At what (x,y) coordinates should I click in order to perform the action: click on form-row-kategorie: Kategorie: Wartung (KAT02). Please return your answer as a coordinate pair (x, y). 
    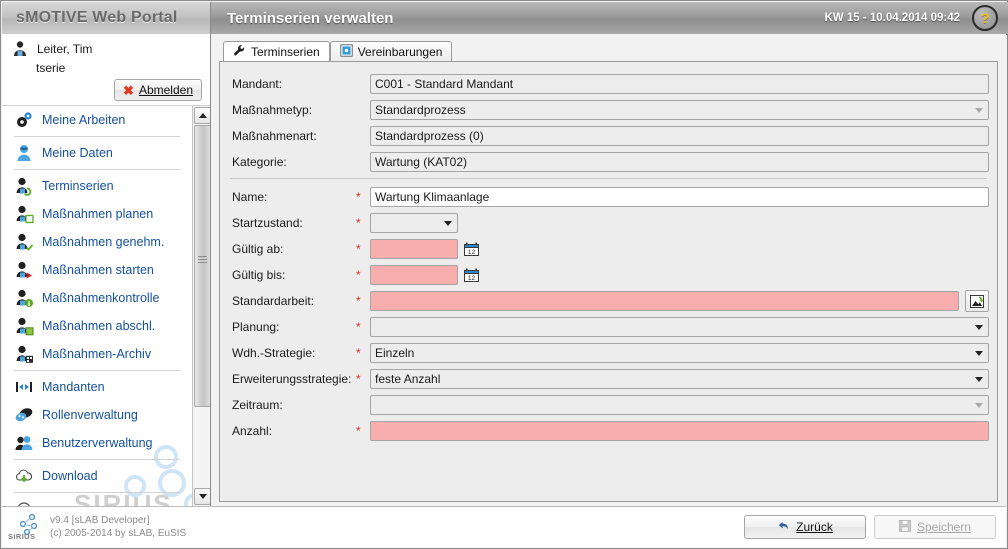
    Looking at the image, I should click on (608, 162).